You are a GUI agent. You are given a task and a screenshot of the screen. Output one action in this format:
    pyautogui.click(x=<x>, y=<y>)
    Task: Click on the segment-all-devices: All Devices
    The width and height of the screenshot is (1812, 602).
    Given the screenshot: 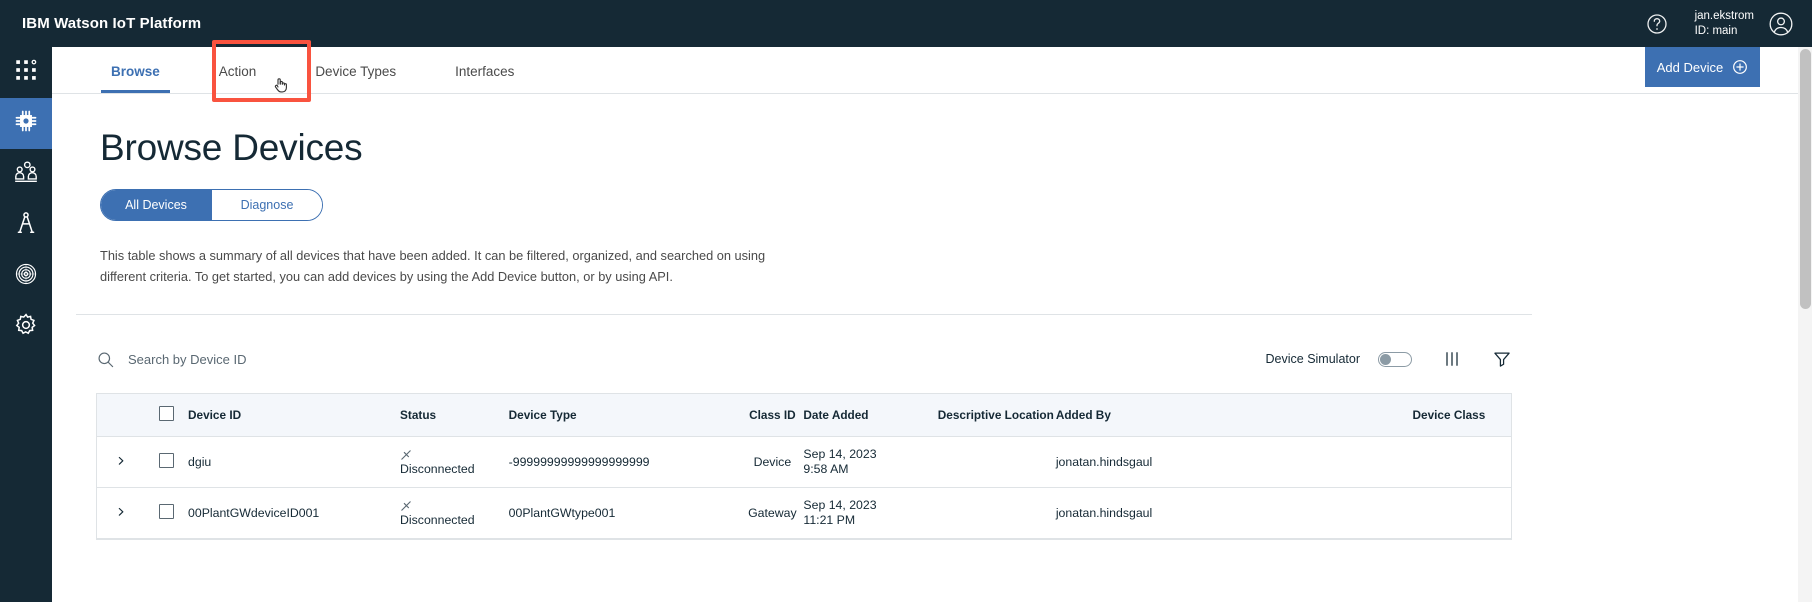 What is the action you would take?
    pyautogui.click(x=156, y=205)
    